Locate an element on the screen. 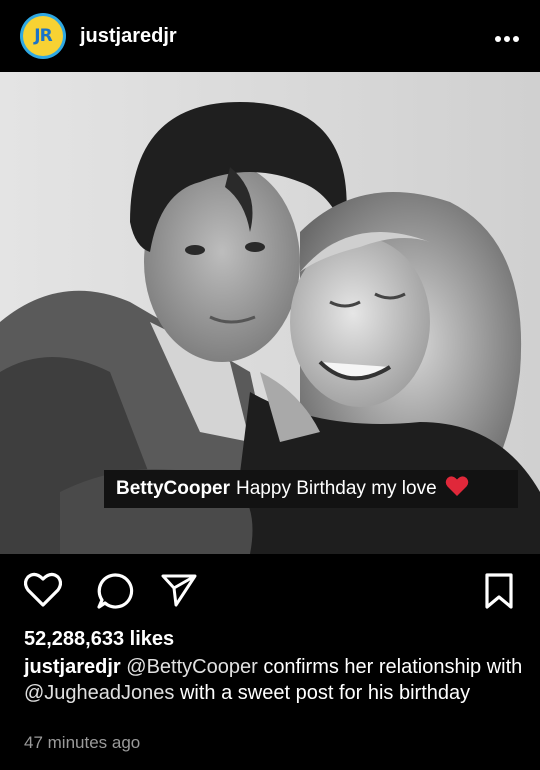  avatar-logo-text: JR is located at coordinates (43, 36).